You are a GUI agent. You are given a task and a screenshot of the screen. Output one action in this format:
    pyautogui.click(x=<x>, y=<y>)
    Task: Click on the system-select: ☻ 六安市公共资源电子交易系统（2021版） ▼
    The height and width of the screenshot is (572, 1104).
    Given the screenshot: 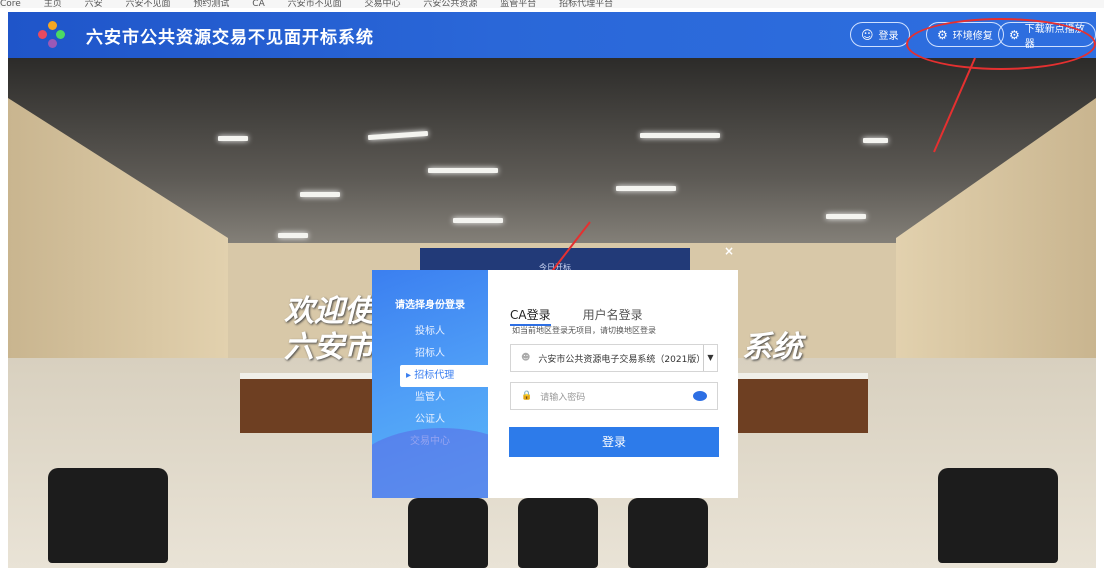 What is the action you would take?
    pyautogui.click(x=614, y=358)
    